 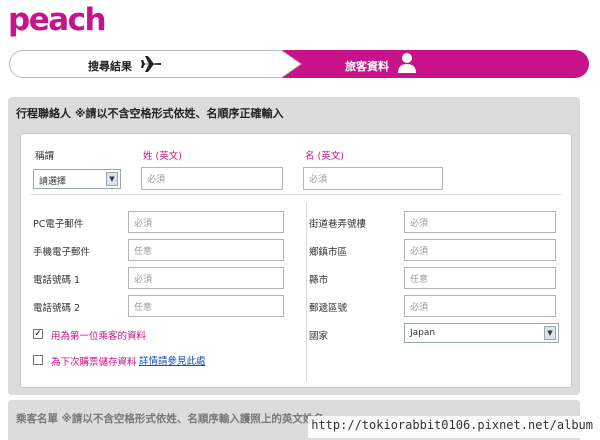 What do you see at coordinates (110, 66) in the screenshot?
I see `step-search-results-label: 搜尋結果` at bounding box center [110, 66].